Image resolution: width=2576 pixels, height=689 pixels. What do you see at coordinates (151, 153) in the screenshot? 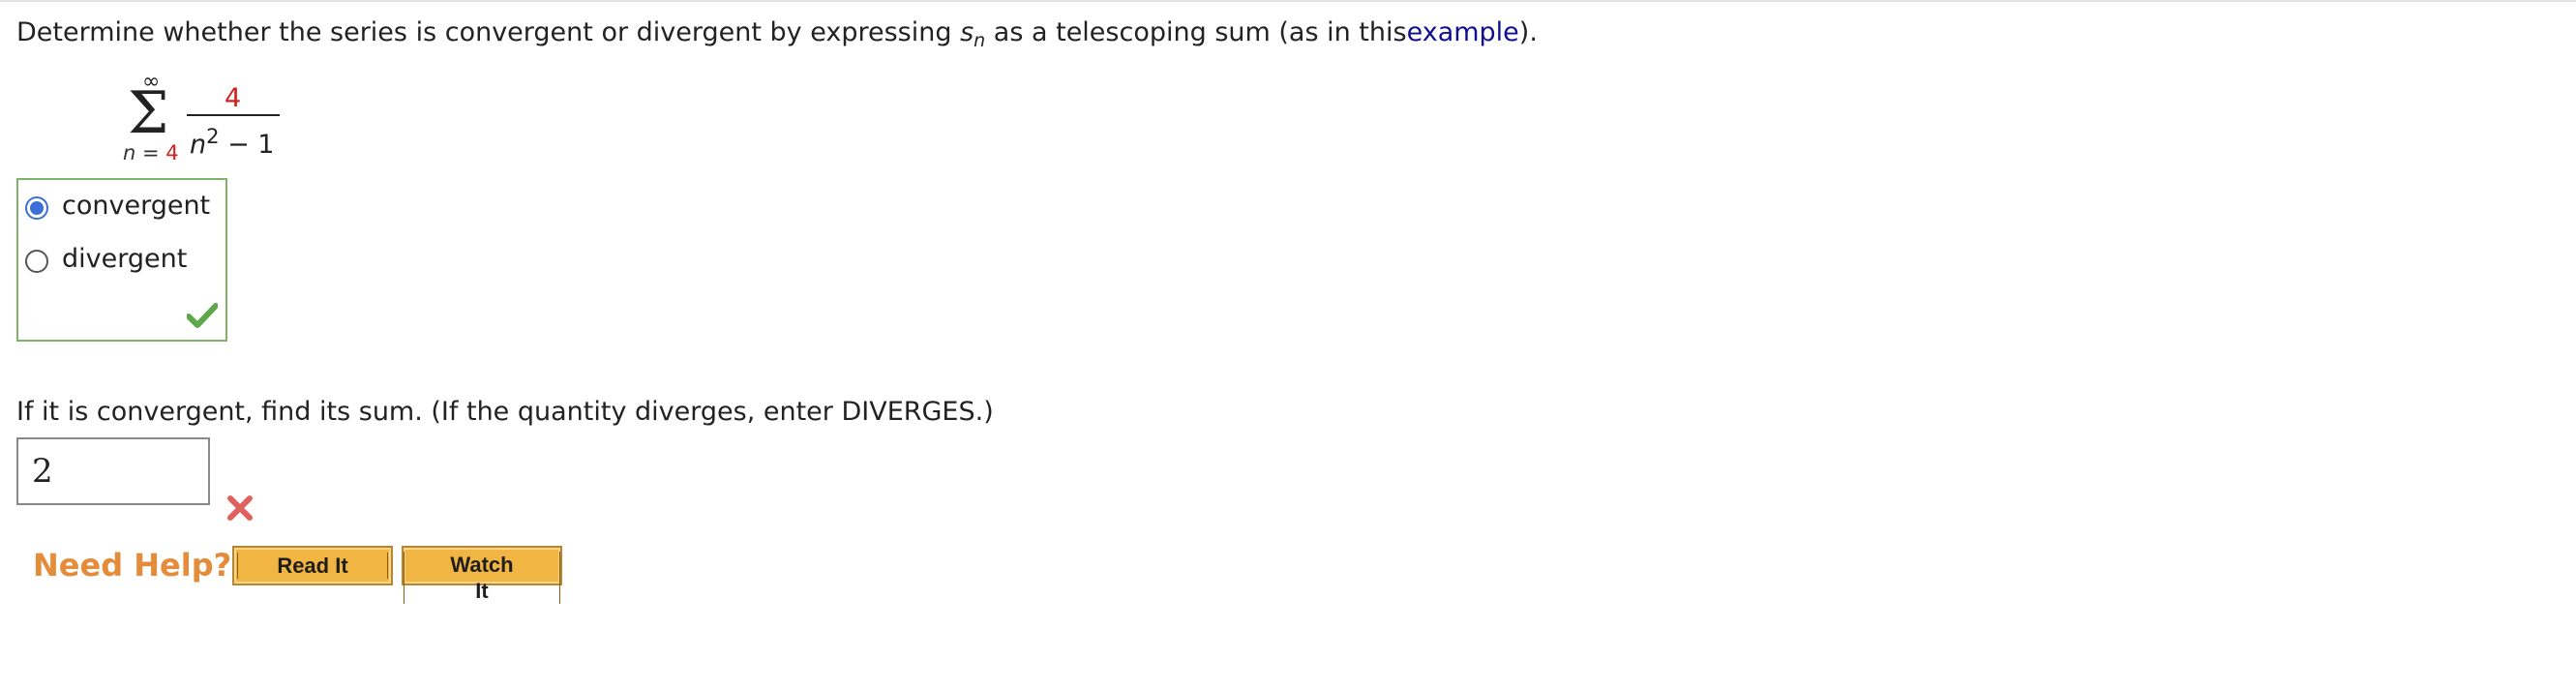
I see `lower-limit: n = 4` at bounding box center [151, 153].